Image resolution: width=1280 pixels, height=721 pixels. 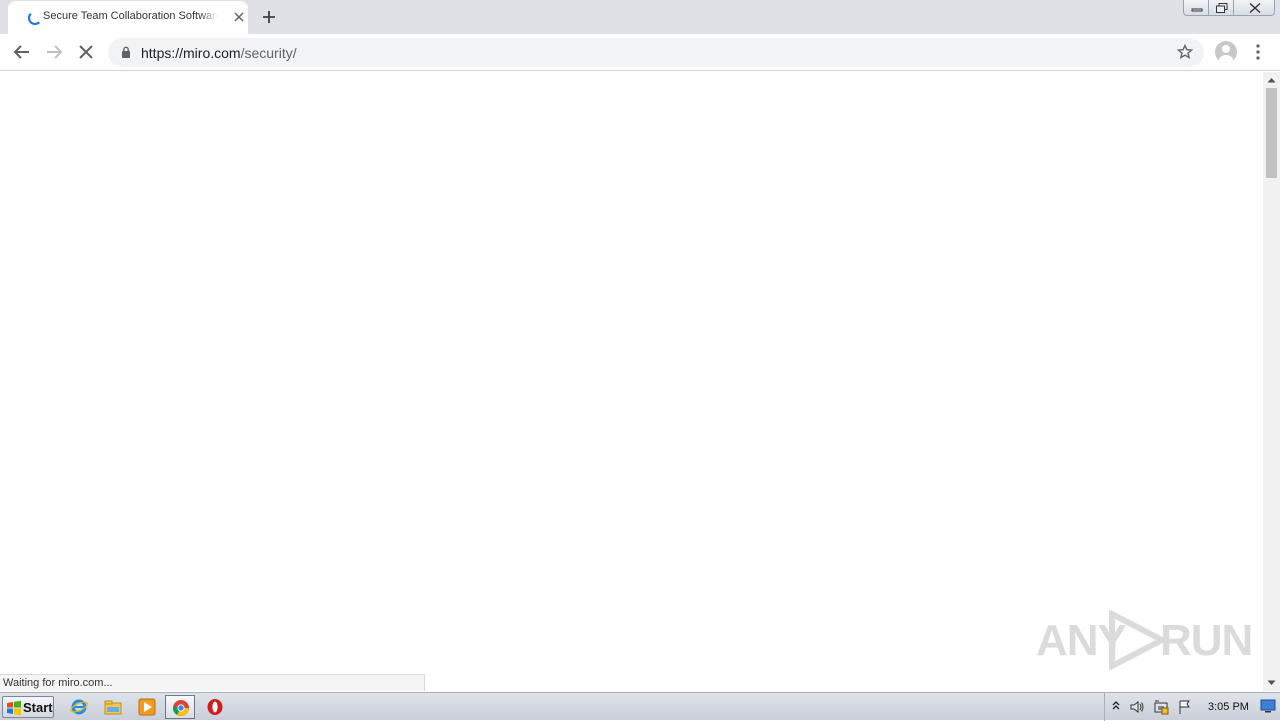 I want to click on profile-avatar-icon, so click(x=1226, y=52).